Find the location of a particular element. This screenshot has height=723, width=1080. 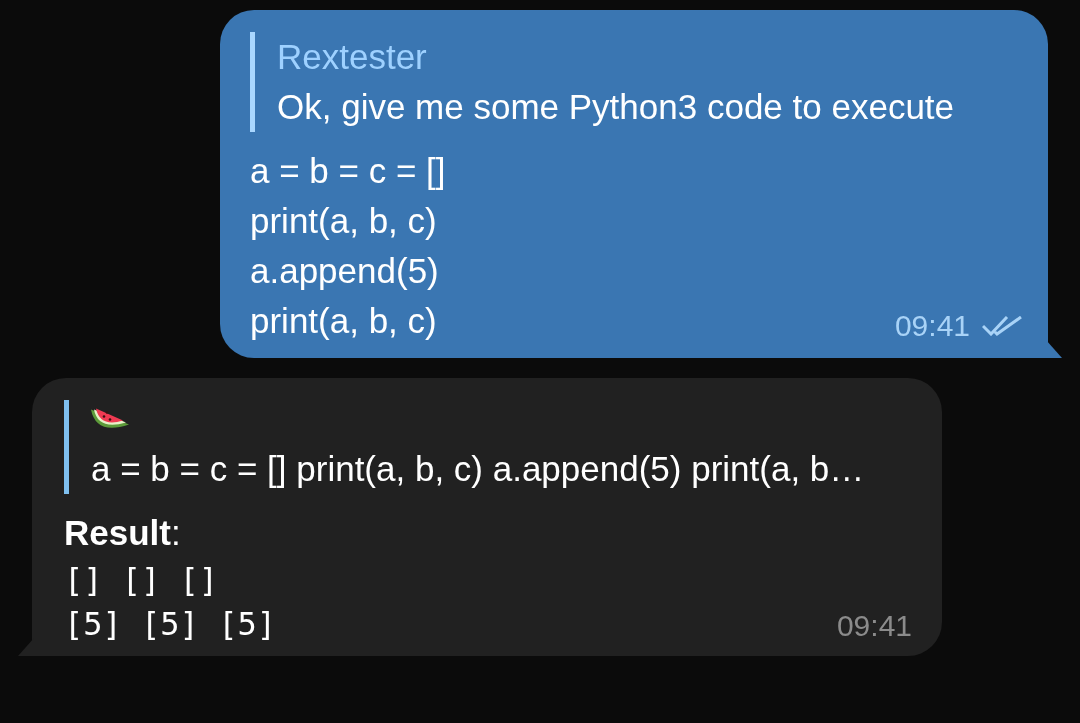

message-text: a.append(5) is located at coordinates (344, 271).